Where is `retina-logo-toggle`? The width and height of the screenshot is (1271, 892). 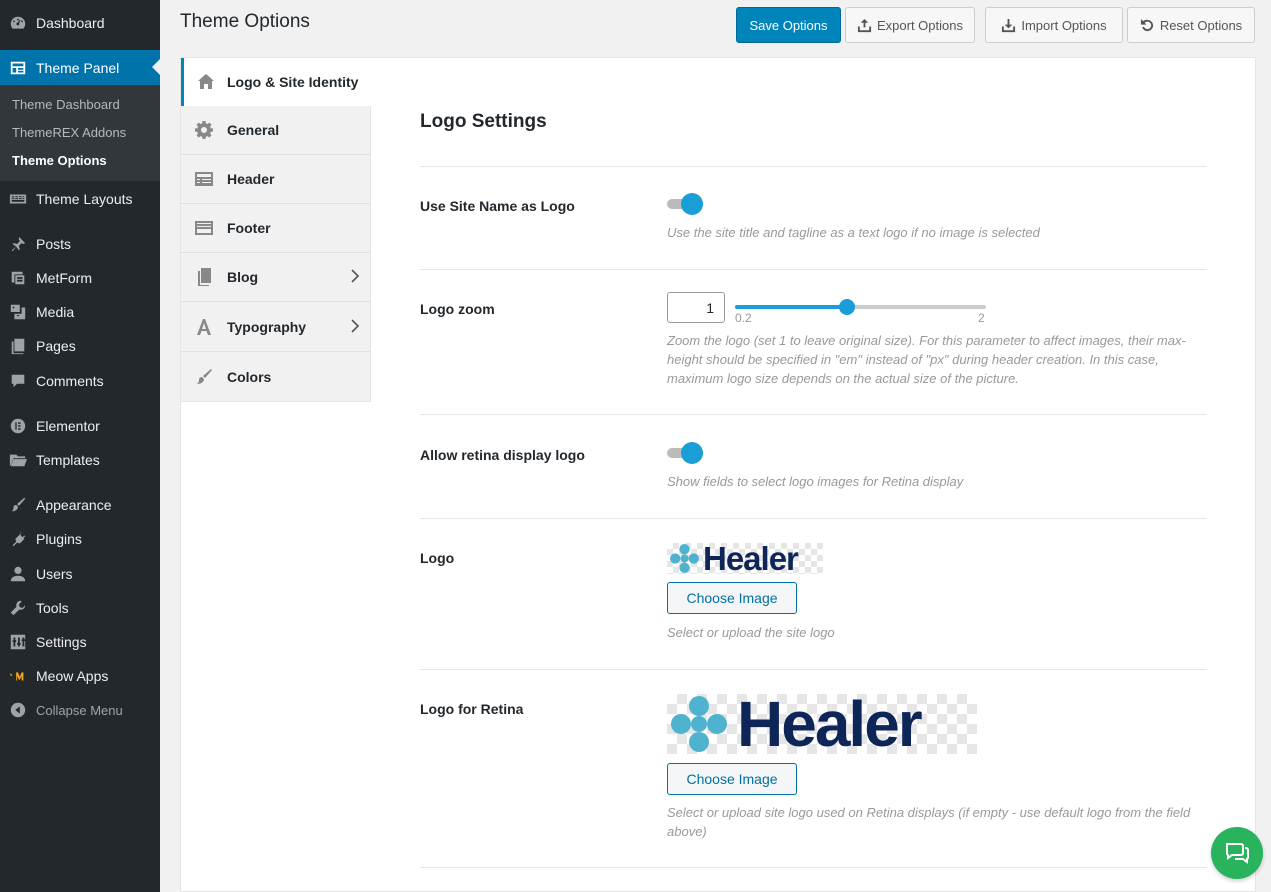 retina-logo-toggle is located at coordinates (685, 453).